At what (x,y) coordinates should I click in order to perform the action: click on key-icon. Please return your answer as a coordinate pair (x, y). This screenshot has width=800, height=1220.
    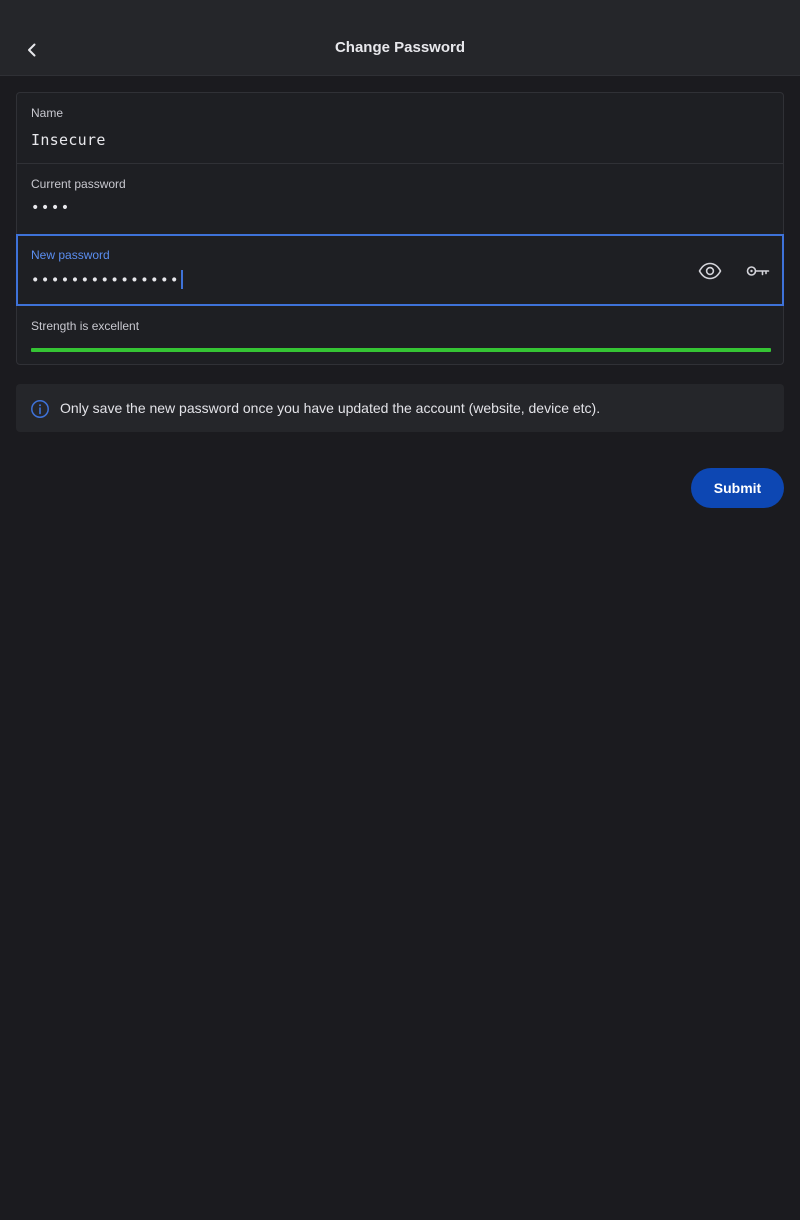
    Looking at the image, I should click on (758, 271).